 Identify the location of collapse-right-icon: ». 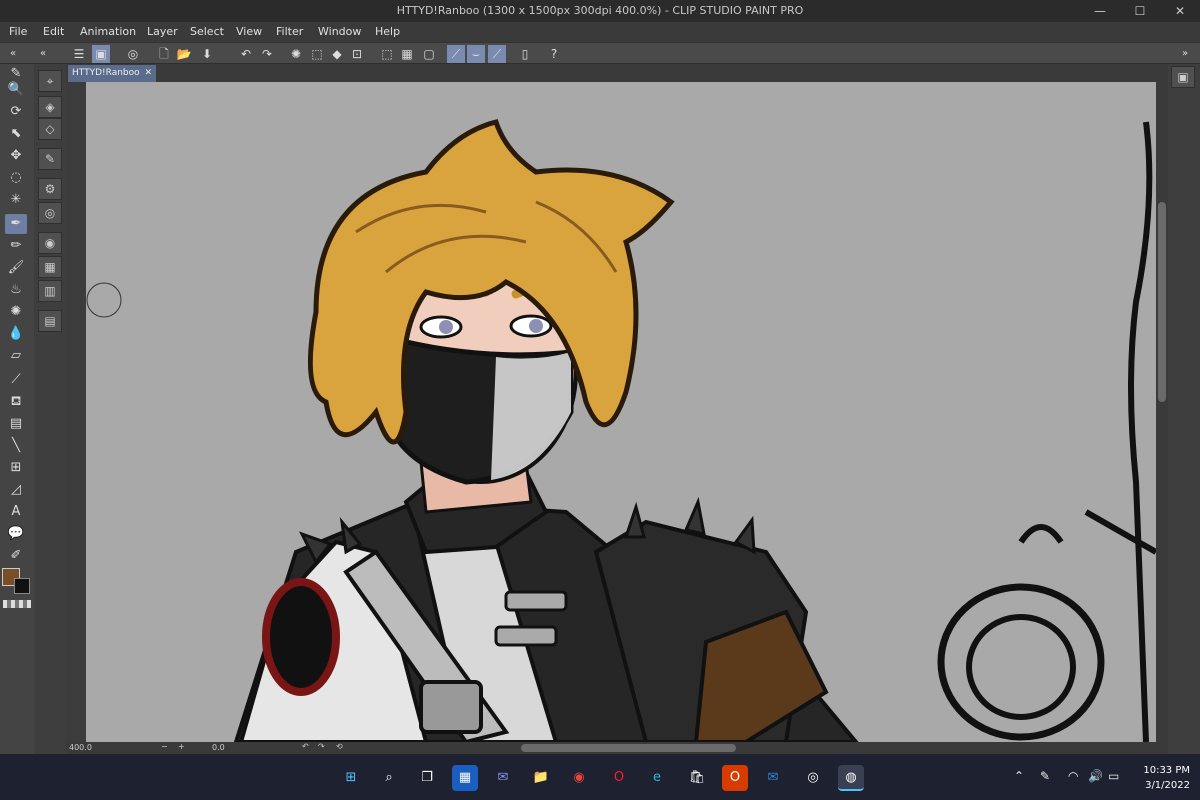
(1185, 54).